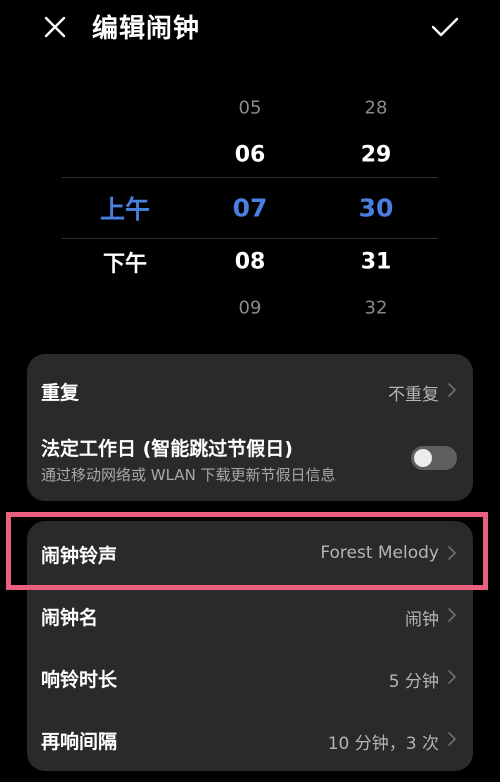  I want to click on minute-wheel: 28 29 30 31 32, so click(376, 210).